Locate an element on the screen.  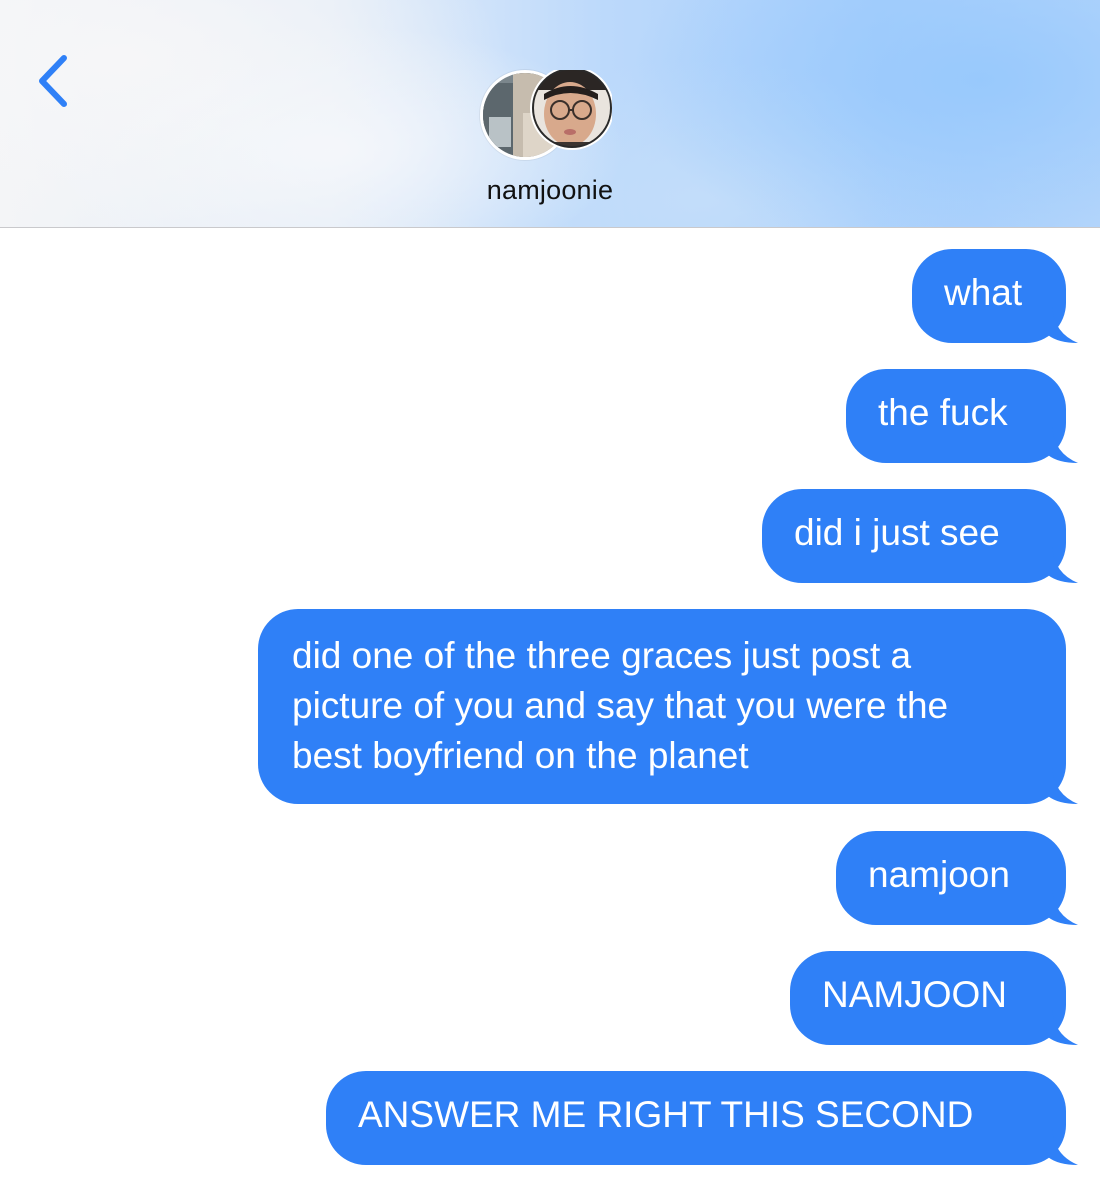
message-row: what is located at coordinates (995, 296).